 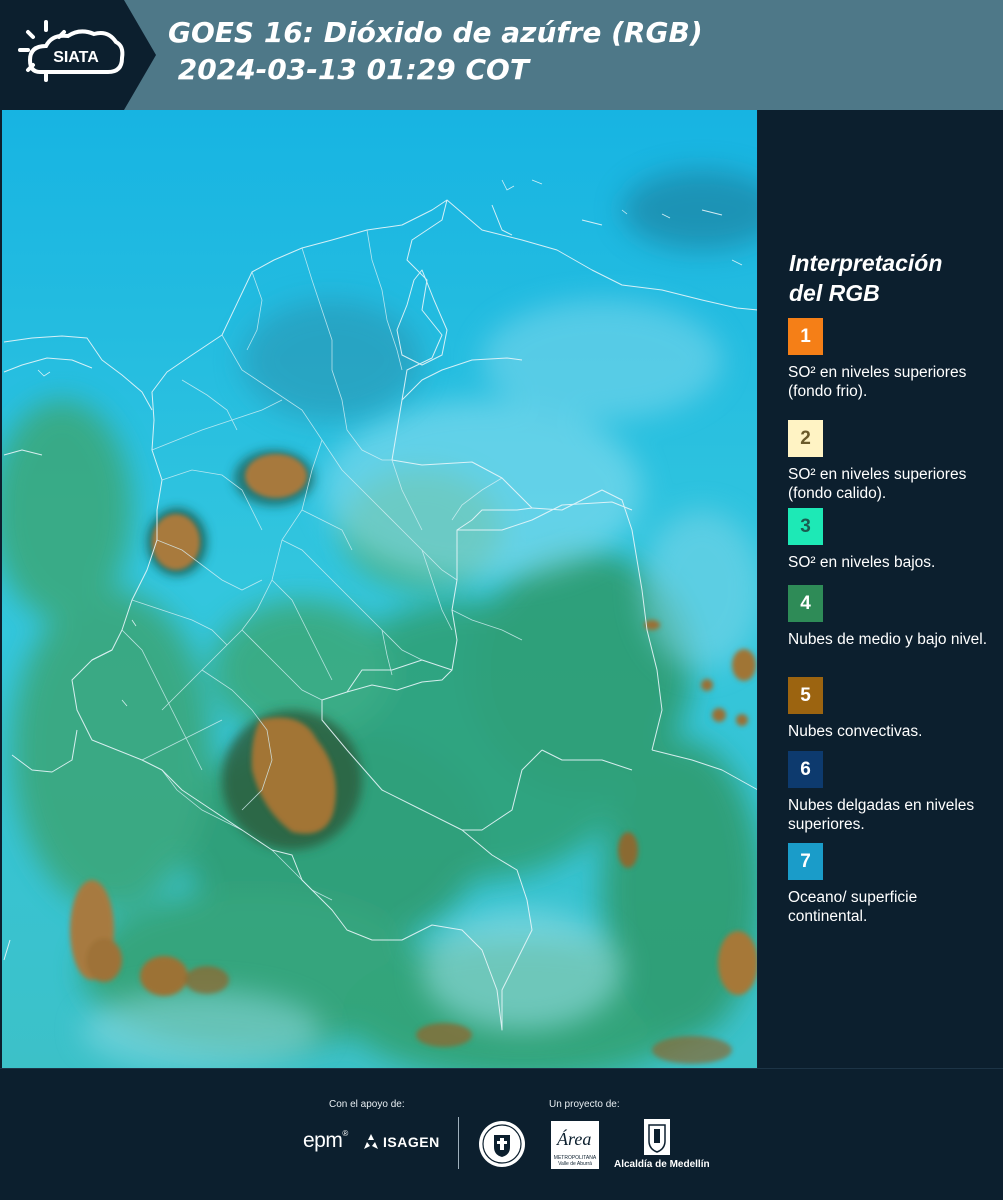 What do you see at coordinates (662, 1164) in the screenshot?
I see `alcaldia-text: Alcaldía de Medellín` at bounding box center [662, 1164].